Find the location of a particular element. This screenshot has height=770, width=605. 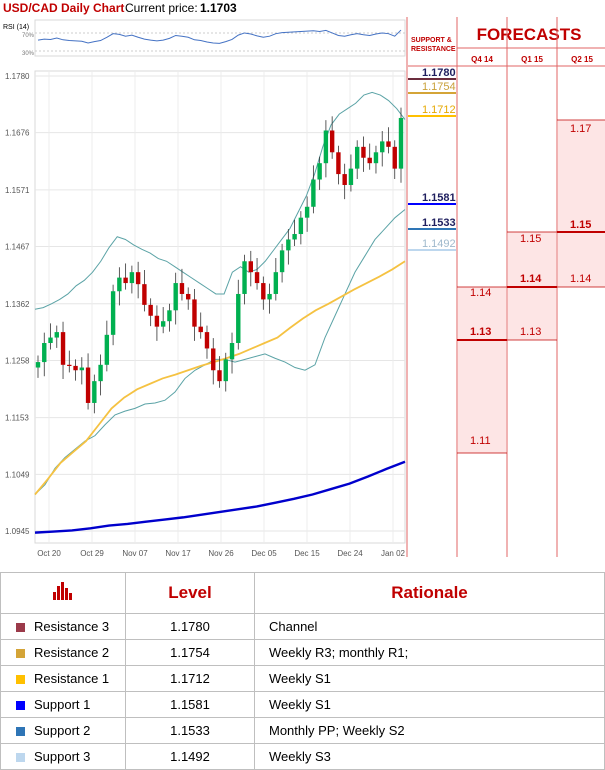

row-rationale: Weekly R3; monthly R1; is located at coordinates (429, 652).